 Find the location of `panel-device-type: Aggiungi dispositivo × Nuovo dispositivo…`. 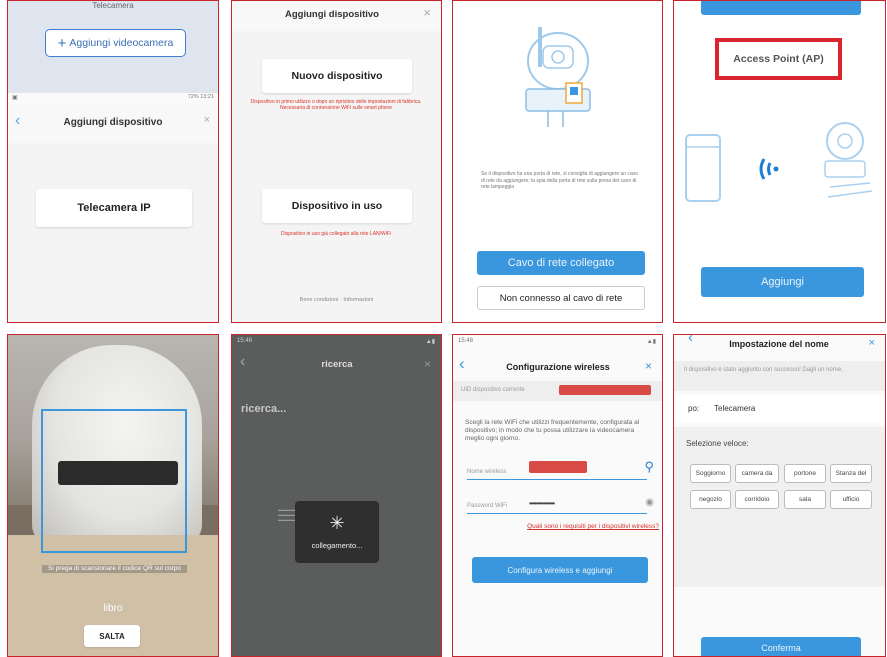

panel-device-type: Aggiungi dispositivo × Nuovo dispositivo… is located at coordinates (336, 161).